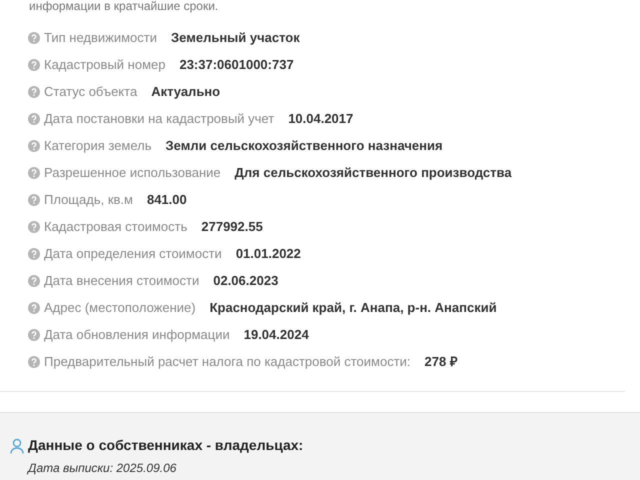  I want to click on field-value: Для сельскохозяйственного производства, so click(373, 173).